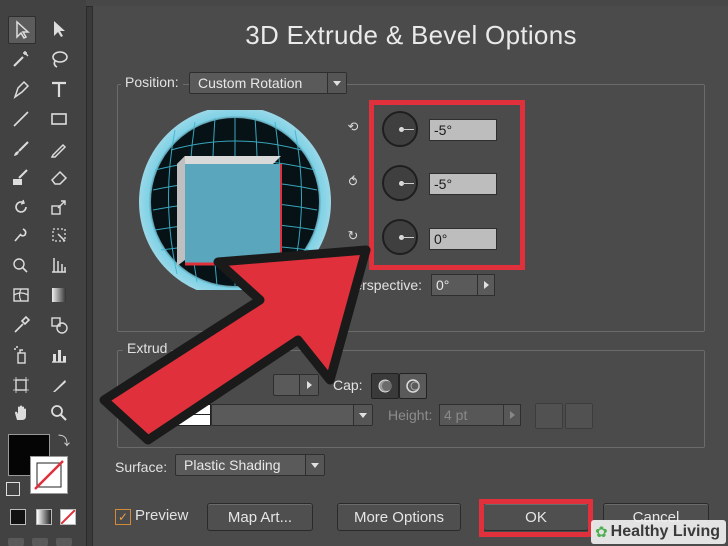 The image size is (728, 546). What do you see at coordinates (665, 531) in the screenshot?
I see `watermark-text: Healthy Living` at bounding box center [665, 531].